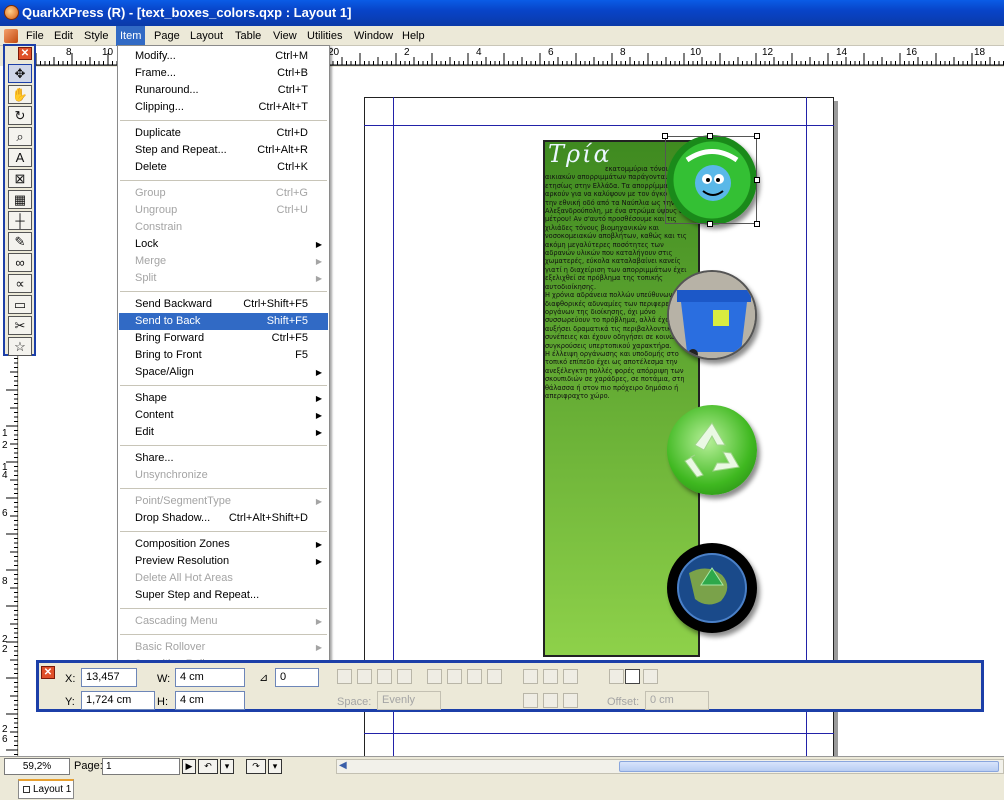 The image size is (1004, 800). What do you see at coordinates (530, 676) in the screenshot?
I see `align-top-icon` at bounding box center [530, 676].